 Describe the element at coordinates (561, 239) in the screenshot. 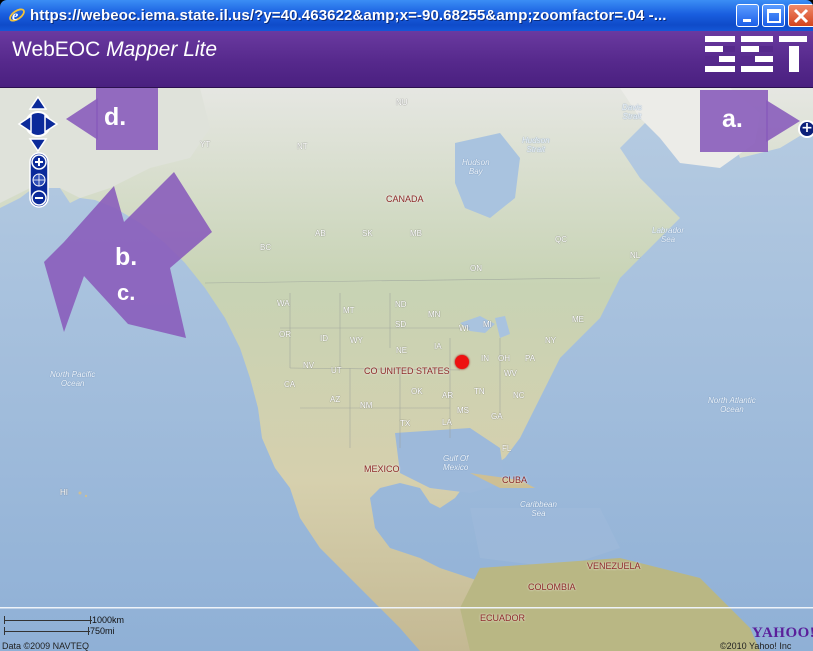

I see `map-label-qc: QC` at that location.